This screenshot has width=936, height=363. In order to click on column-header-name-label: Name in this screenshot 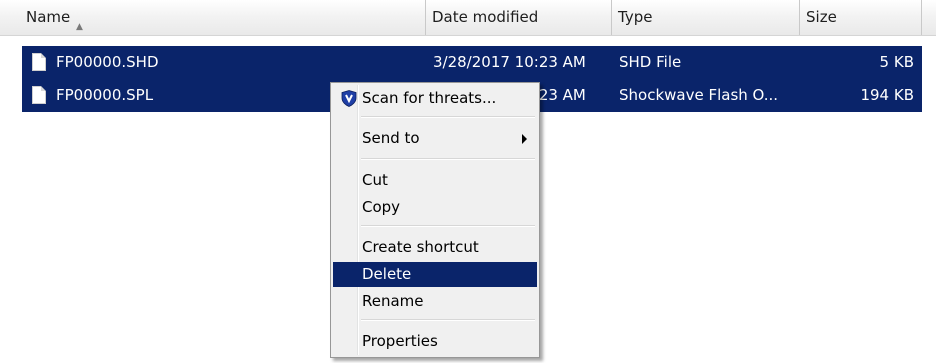, I will do `click(48, 17)`.